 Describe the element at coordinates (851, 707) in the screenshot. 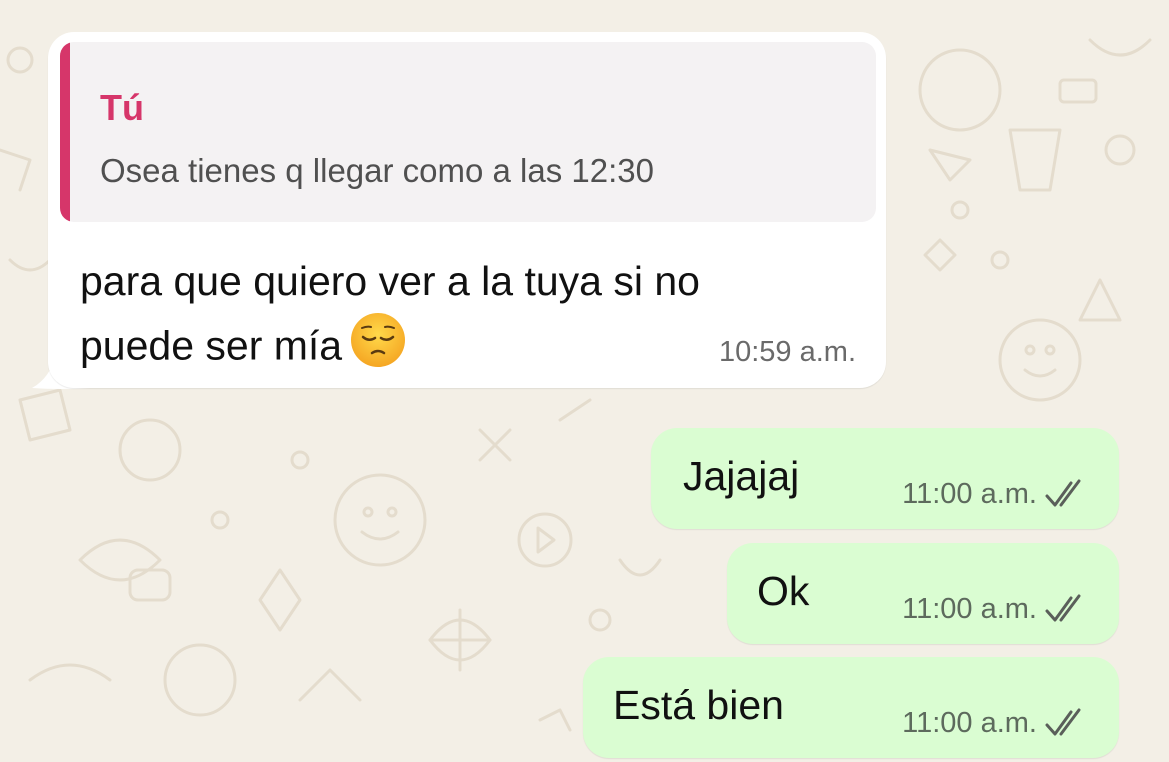

I see `outgoing-message-bubble: Está bien 11:00 a.m.` at that location.